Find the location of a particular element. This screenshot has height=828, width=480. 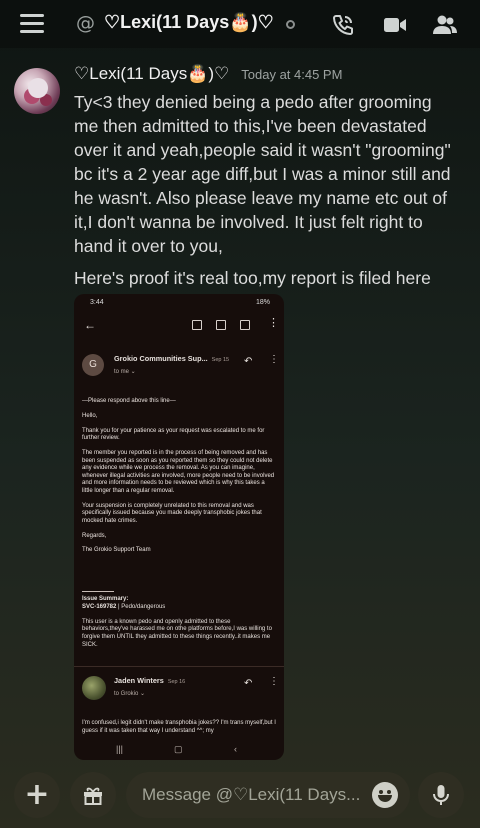

email-para: The Grokio Support Team is located at coordinates (116, 550).